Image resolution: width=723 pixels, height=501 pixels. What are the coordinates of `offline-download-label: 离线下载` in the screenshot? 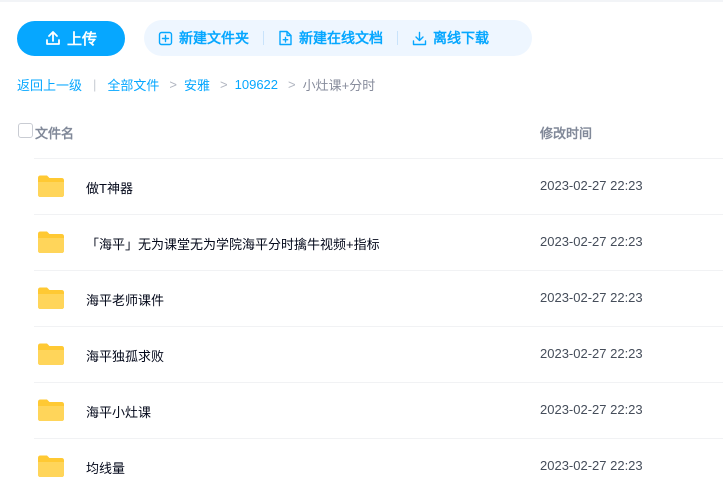 It's located at (461, 38).